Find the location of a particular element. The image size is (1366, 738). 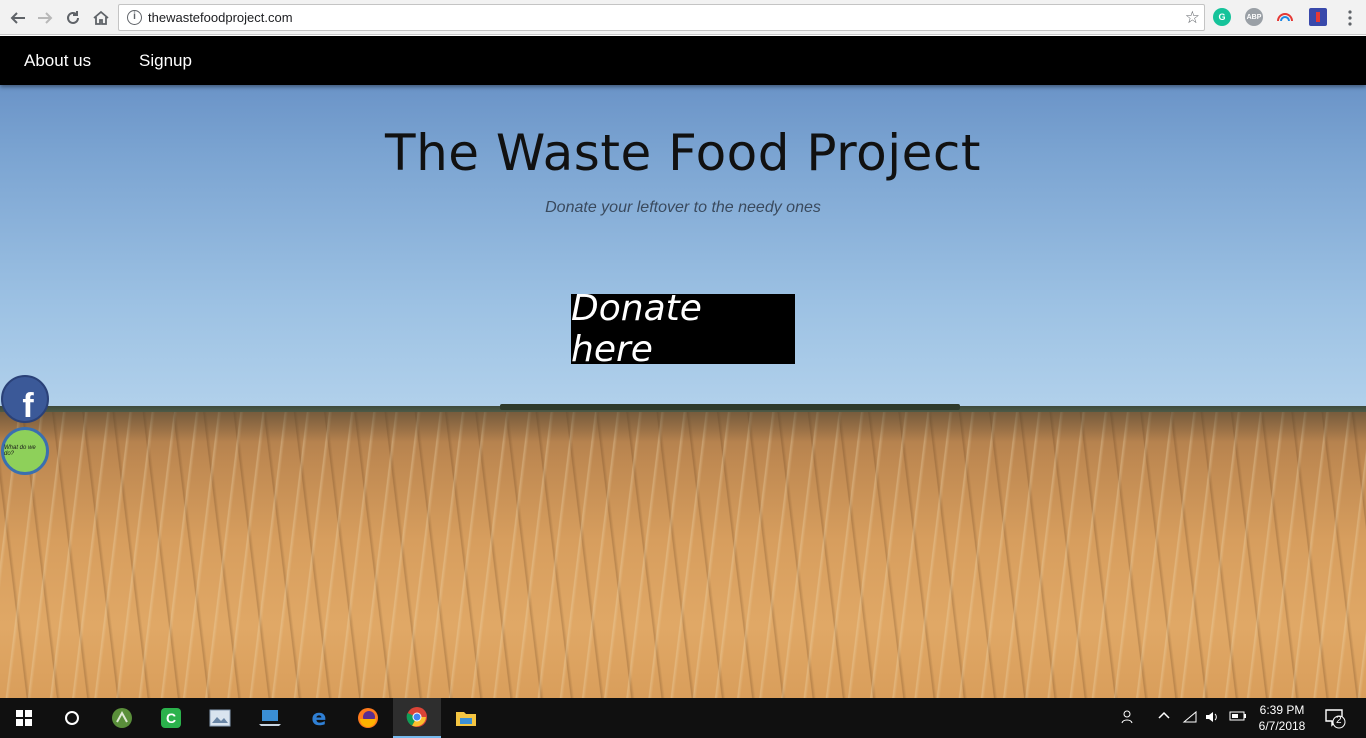

battery-icon is located at coordinates (1238, 717).